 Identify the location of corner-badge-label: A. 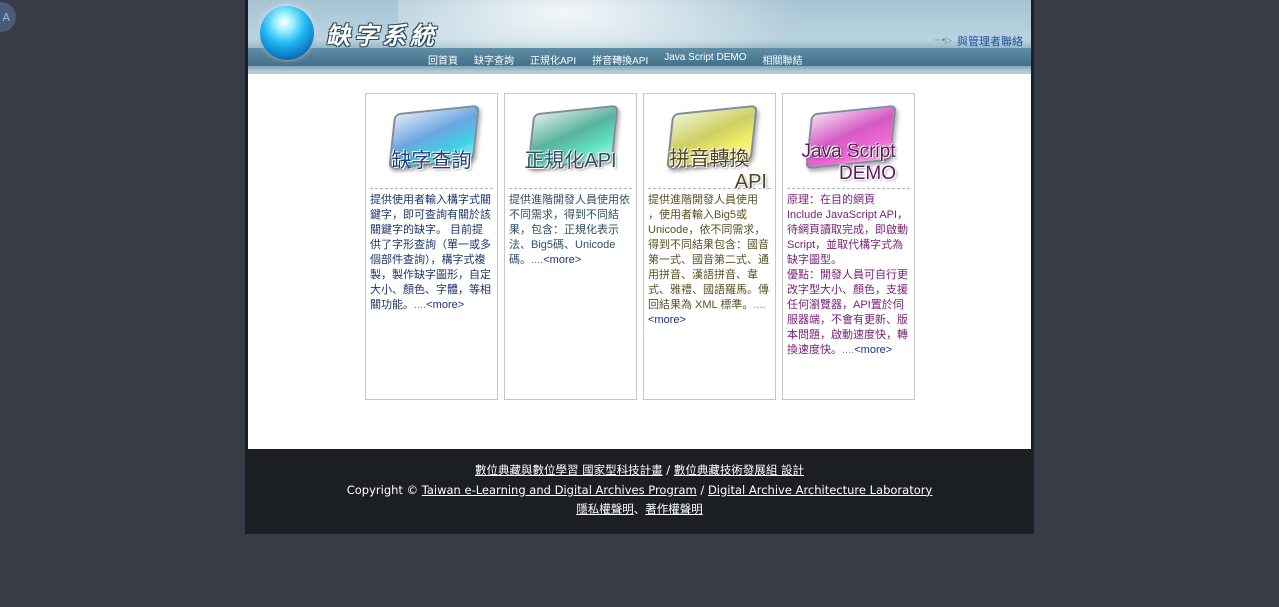
(6, 17).